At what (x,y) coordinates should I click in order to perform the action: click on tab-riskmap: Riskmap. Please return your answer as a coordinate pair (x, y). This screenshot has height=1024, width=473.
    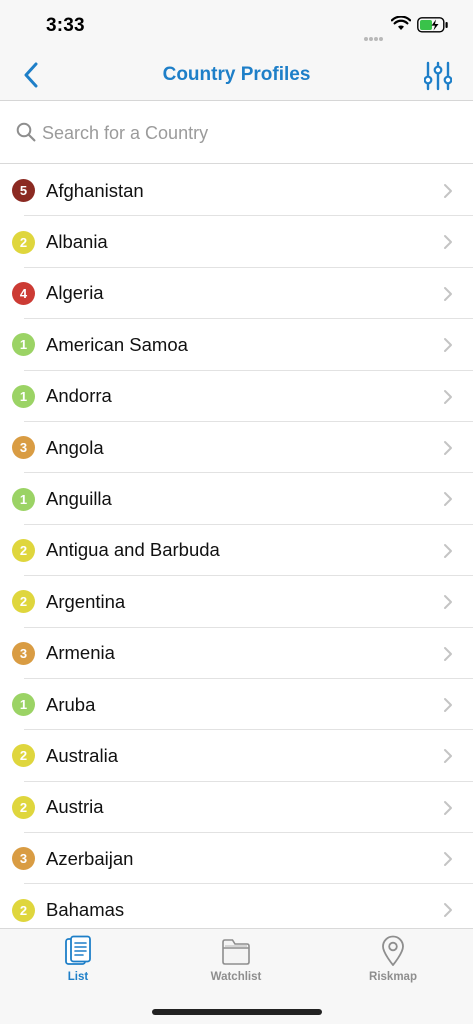
    Looking at the image, I should click on (393, 962).